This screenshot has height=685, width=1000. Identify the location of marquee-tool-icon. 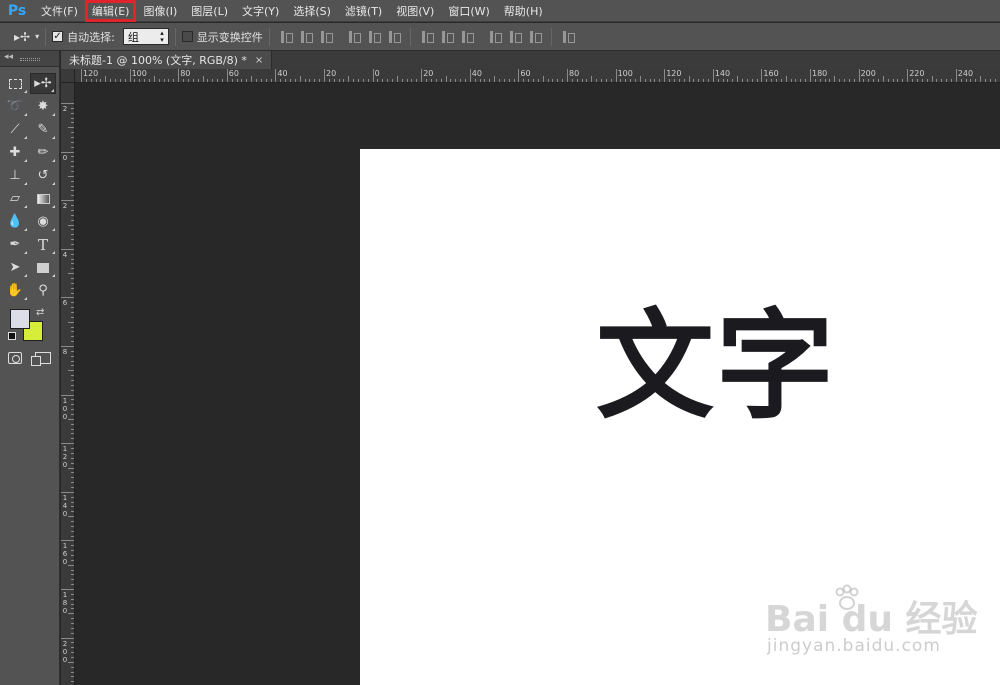
(15, 83).